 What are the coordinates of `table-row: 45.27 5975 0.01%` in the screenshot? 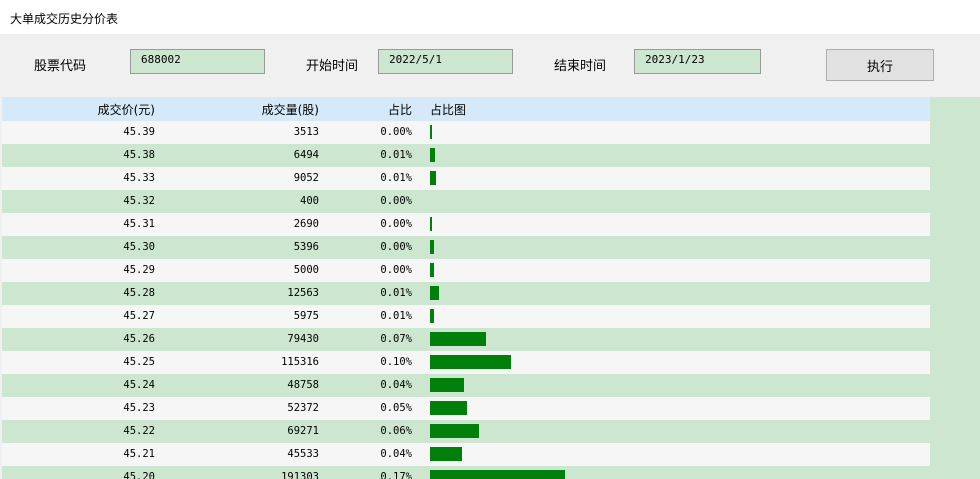 It's located at (466, 316).